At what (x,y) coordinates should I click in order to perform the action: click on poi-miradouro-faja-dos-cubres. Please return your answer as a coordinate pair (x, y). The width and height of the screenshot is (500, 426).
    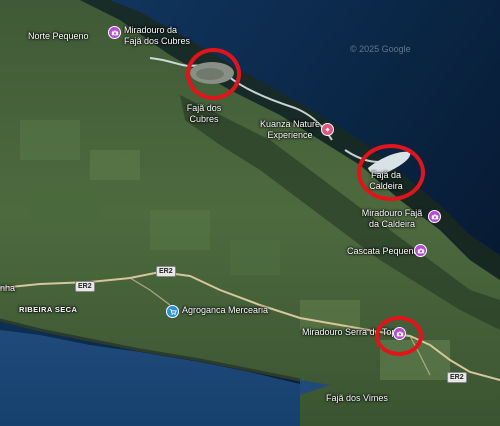
    Looking at the image, I should click on (114, 32).